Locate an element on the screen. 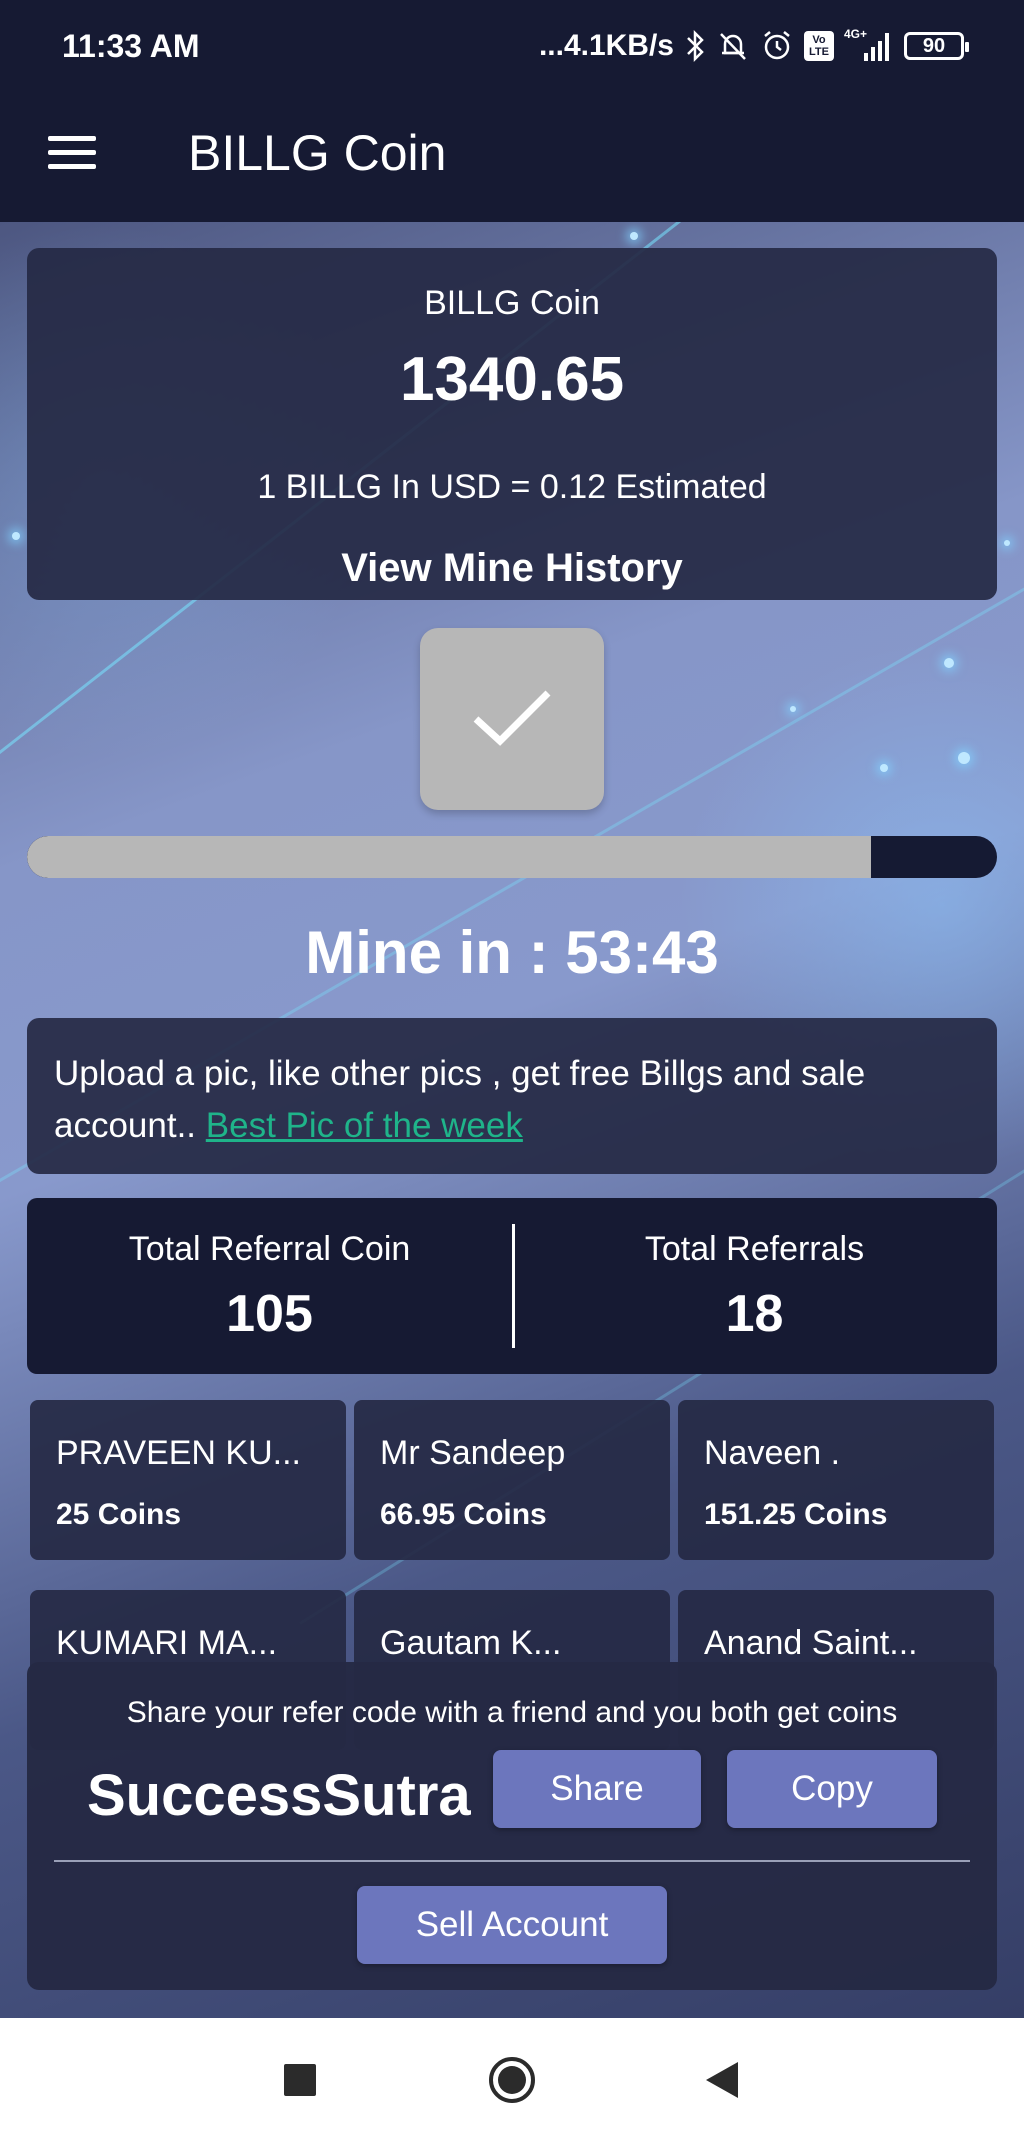 This screenshot has height=2142, width=1024. user-coins: 25 Coins is located at coordinates (119, 1514).